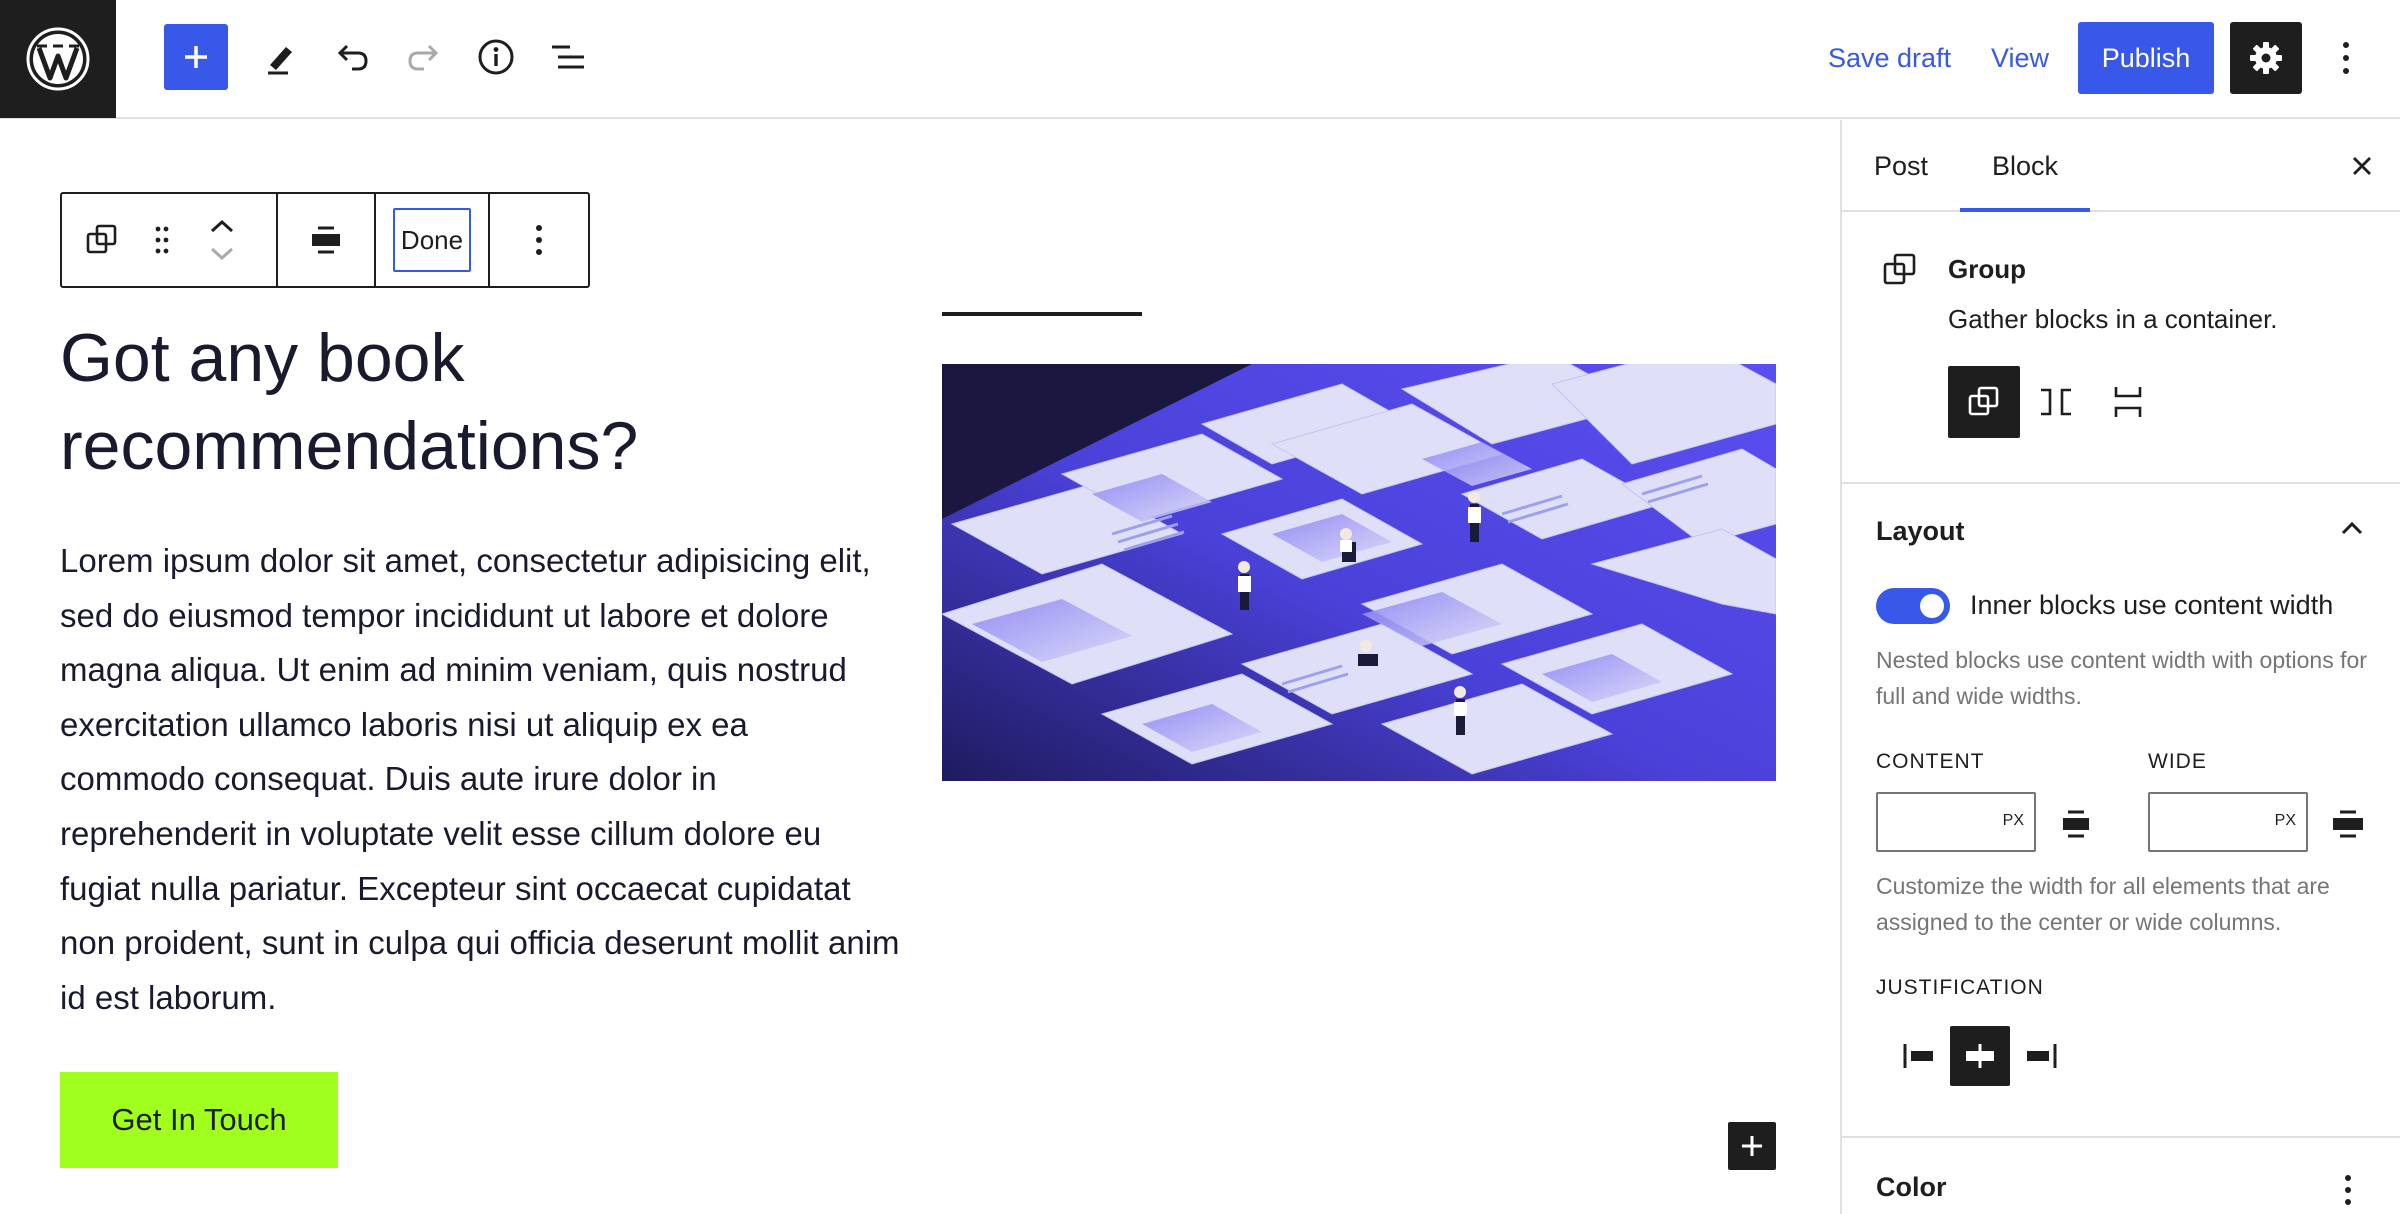 The image size is (2400, 1214). Describe the element at coordinates (1359, 572) in the screenshot. I see `isometric-illustration` at that location.